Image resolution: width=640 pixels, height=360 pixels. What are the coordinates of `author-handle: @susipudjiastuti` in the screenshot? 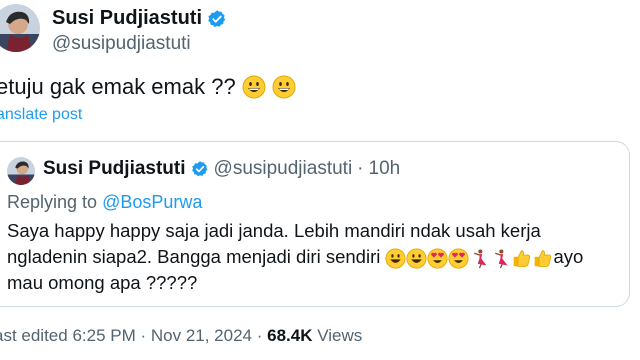 It's located at (121, 44).